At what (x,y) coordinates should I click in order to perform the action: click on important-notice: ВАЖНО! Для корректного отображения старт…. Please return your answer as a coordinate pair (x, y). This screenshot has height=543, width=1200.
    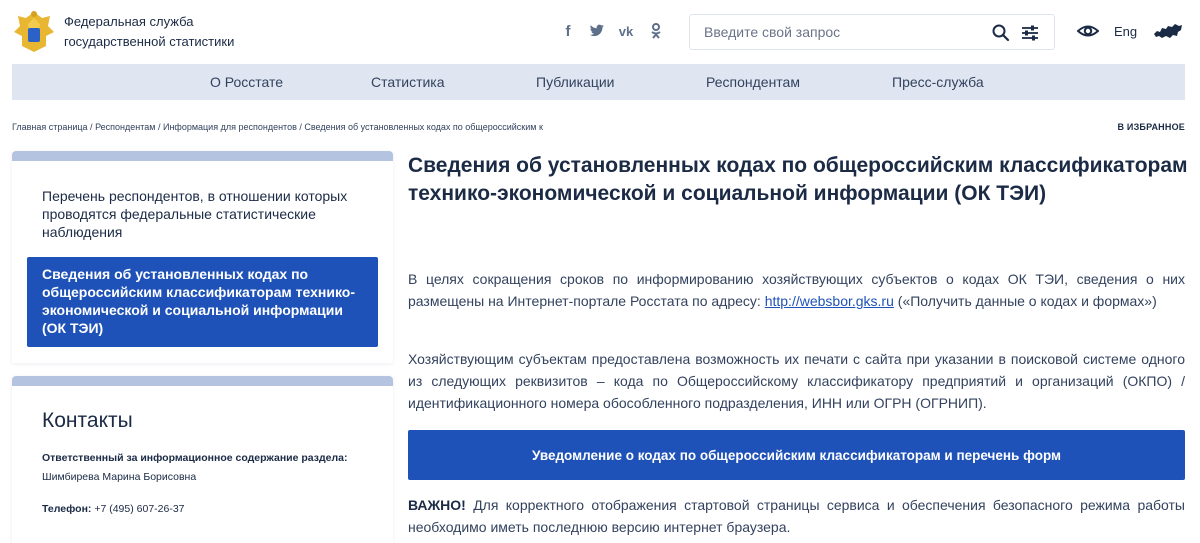
    Looking at the image, I should click on (796, 516).